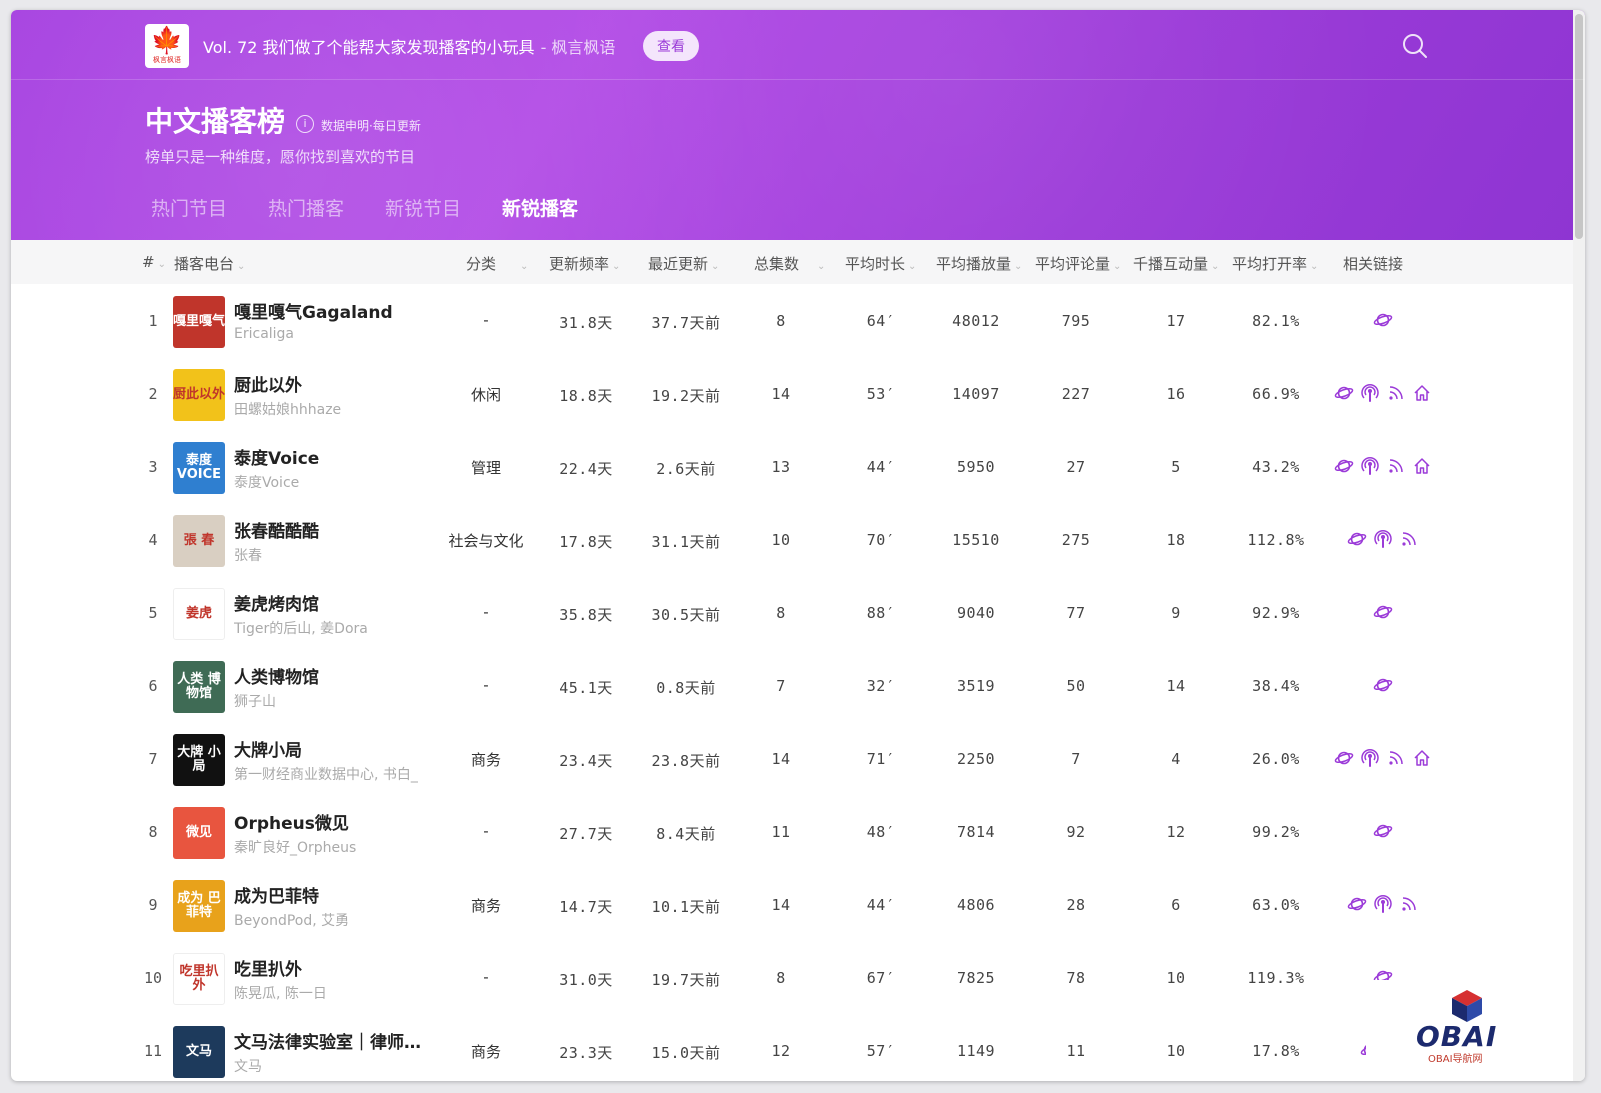 The width and height of the screenshot is (1601, 1093). What do you see at coordinates (199, 322) in the screenshot?
I see `podcast-cover: 嘎里嘎气` at bounding box center [199, 322].